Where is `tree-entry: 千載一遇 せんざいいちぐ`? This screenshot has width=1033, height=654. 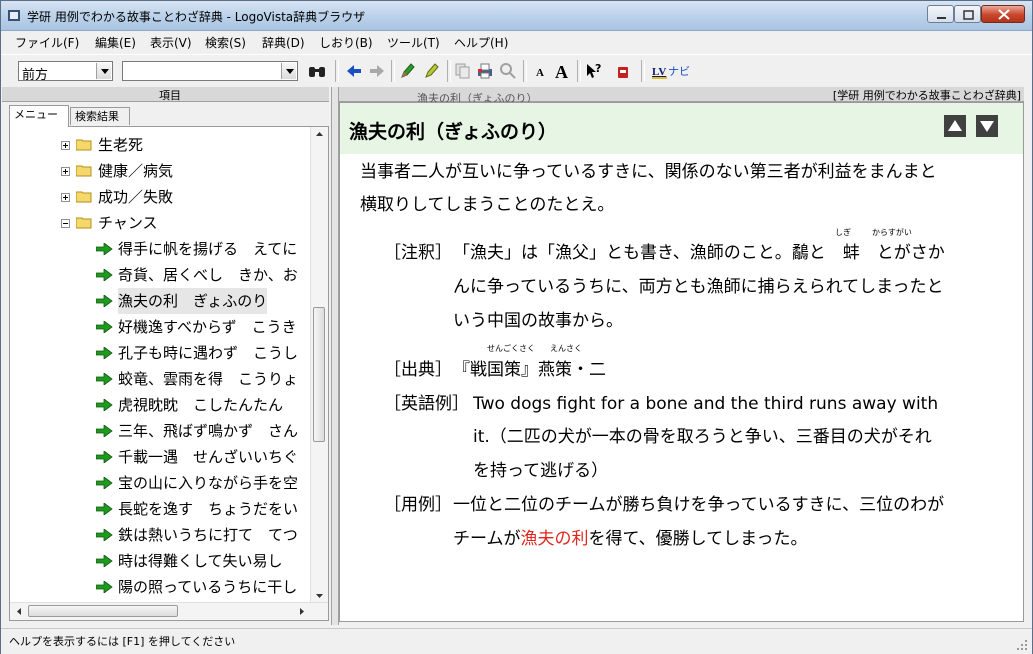
tree-entry: 千載一遇 せんざいいちぐ is located at coordinates (160, 457).